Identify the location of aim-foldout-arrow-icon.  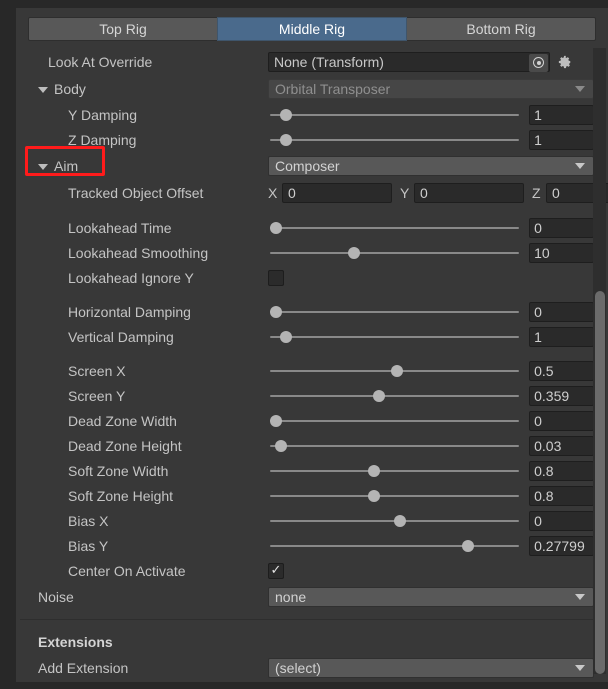
(43, 166).